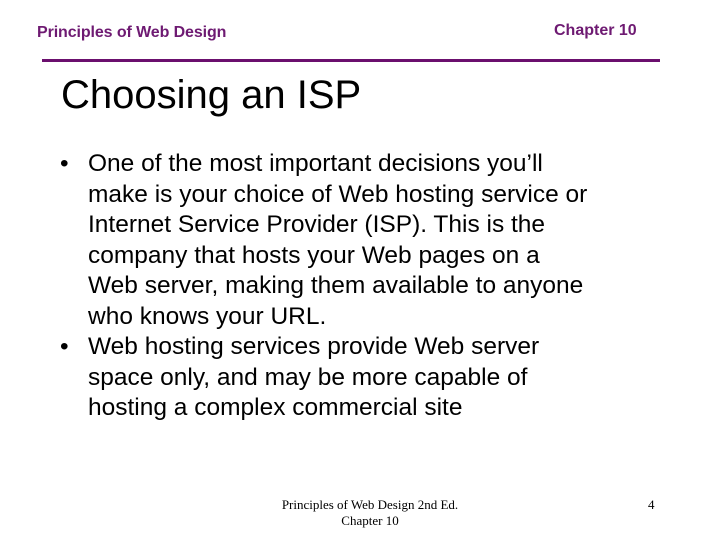 This screenshot has width=720, height=540. What do you see at coordinates (370, 504) in the screenshot?
I see `footer-line-1: Principles of Web Design 2nd Ed.` at bounding box center [370, 504].